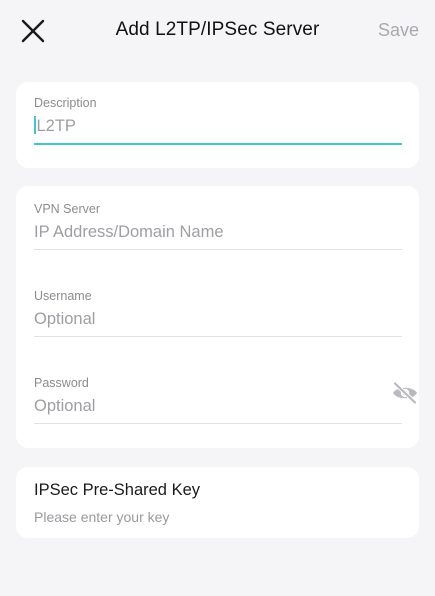 Image resolution: width=435 pixels, height=596 pixels. What do you see at coordinates (218, 249) in the screenshot?
I see `vpn-server-underline` at bounding box center [218, 249].